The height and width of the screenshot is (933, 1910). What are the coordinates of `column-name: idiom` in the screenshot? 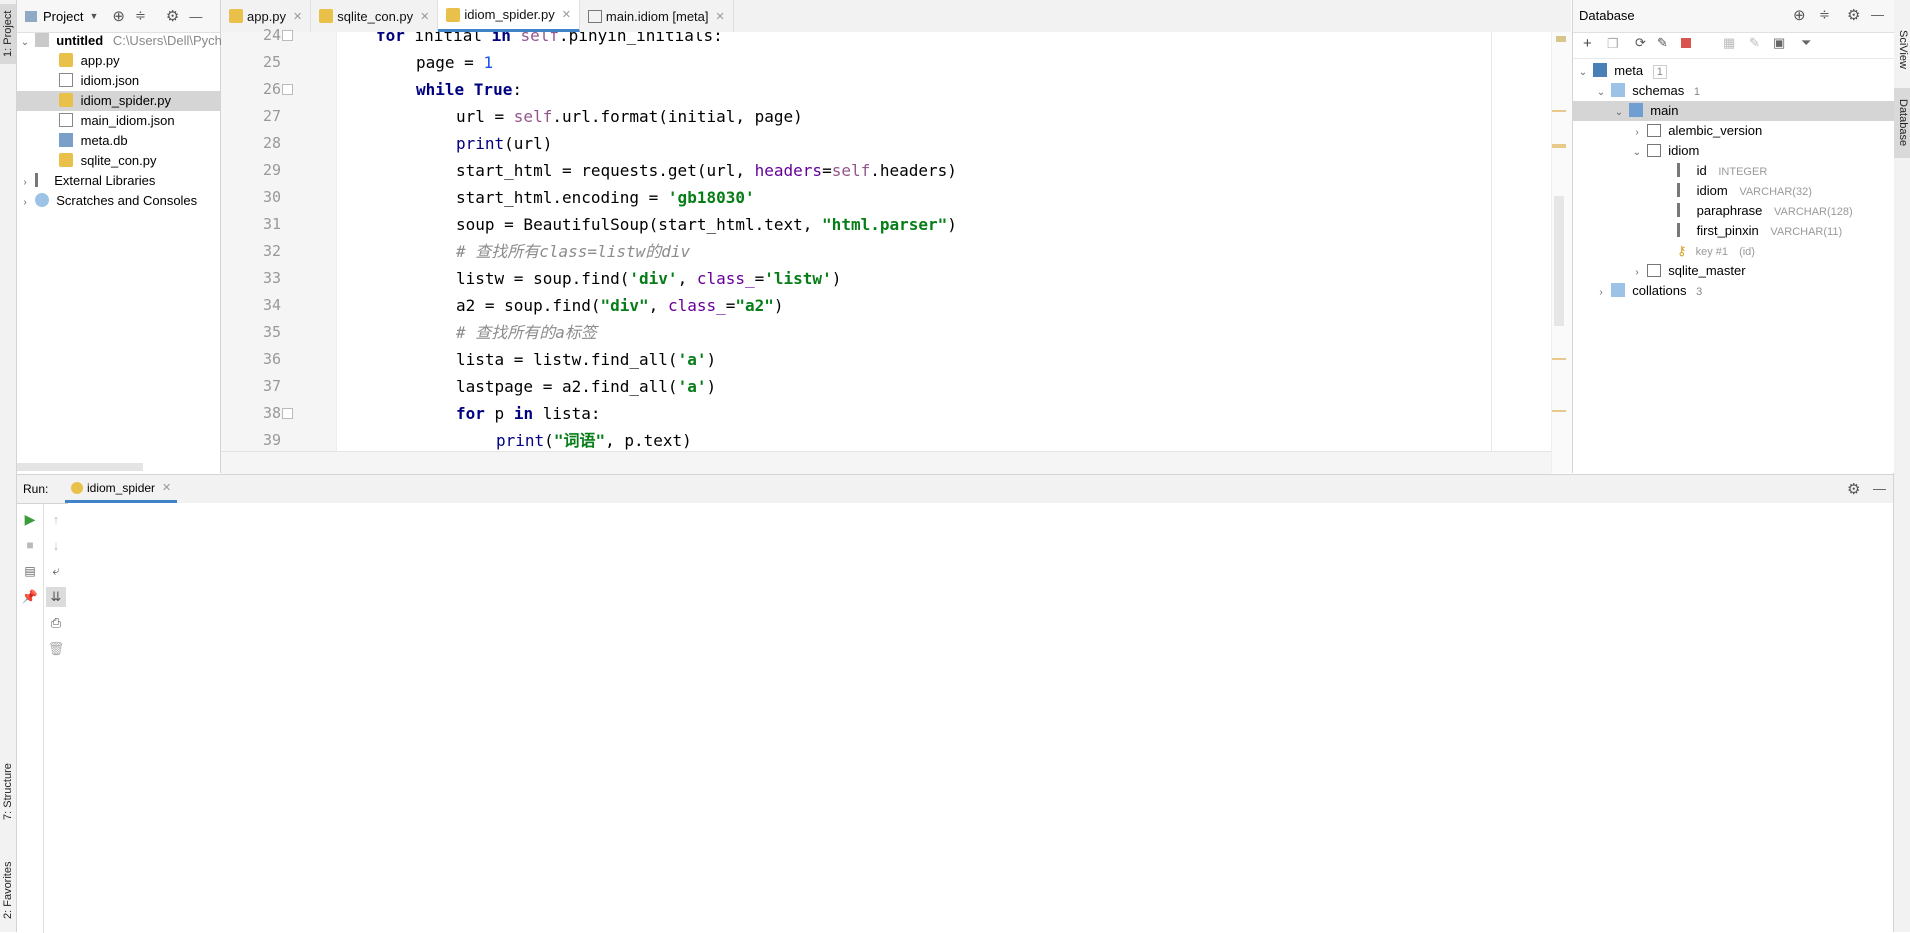 It's located at (1712, 190).